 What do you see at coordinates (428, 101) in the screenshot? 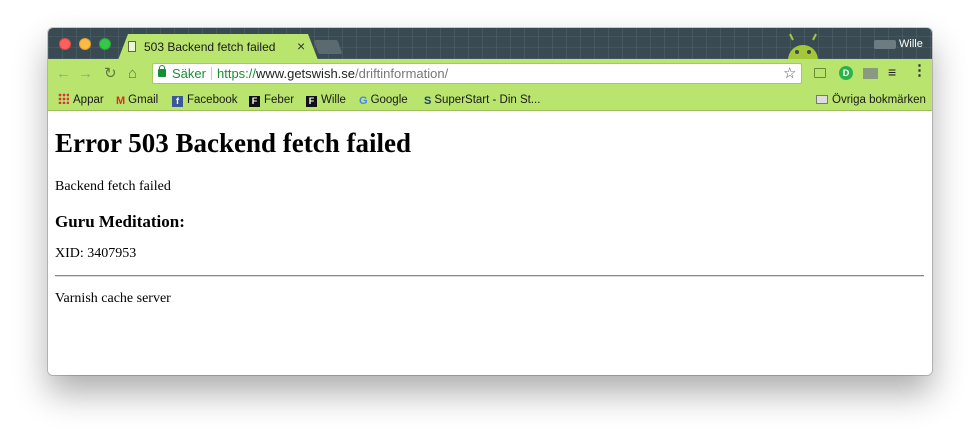
I see `superstart-icon: S` at bounding box center [428, 101].